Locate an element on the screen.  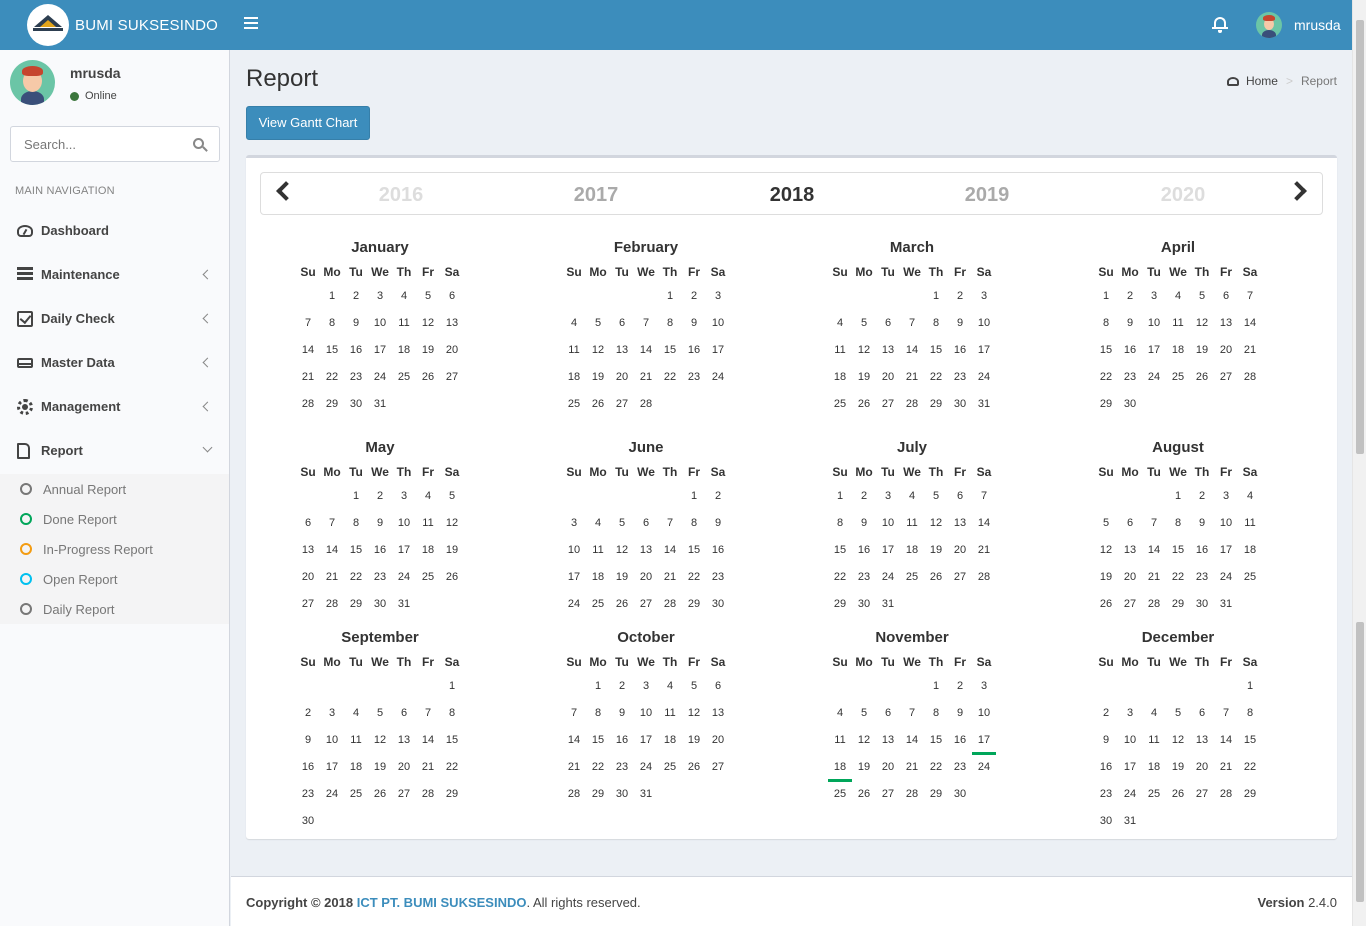
brand-logo-link: BUMI SUKSESINDO is located at coordinates (115, 25).